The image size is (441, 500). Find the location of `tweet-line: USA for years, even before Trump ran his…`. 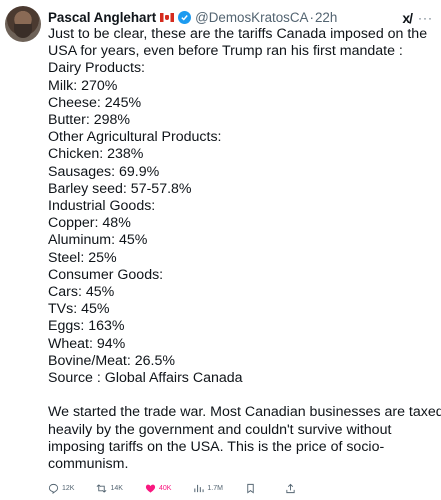

tweet-line: USA for years, even before Trump ran his… is located at coordinates (225, 51).